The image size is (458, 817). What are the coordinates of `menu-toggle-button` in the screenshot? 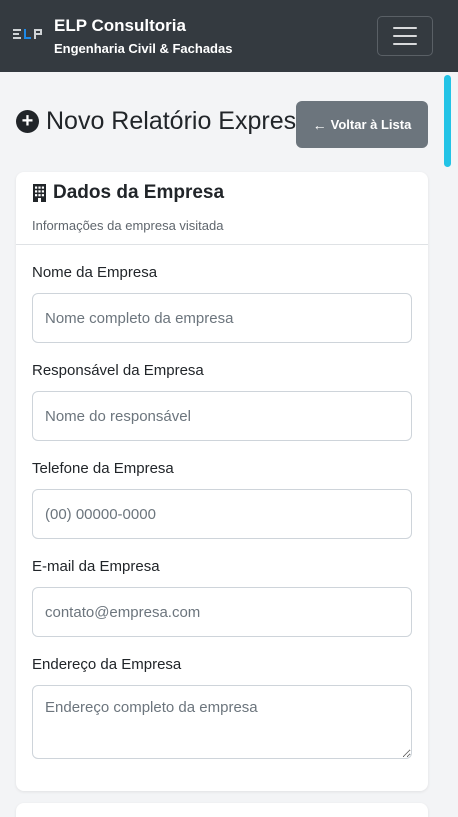 It's located at (405, 36).